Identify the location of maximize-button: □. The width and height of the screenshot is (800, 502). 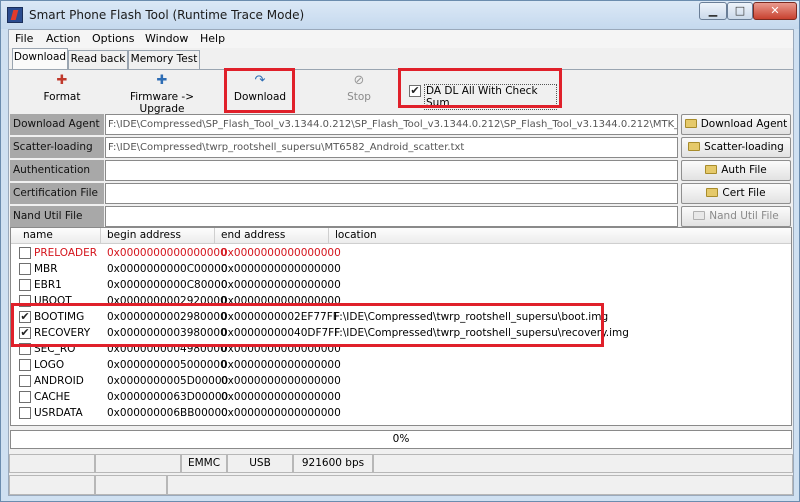
(740, 11).